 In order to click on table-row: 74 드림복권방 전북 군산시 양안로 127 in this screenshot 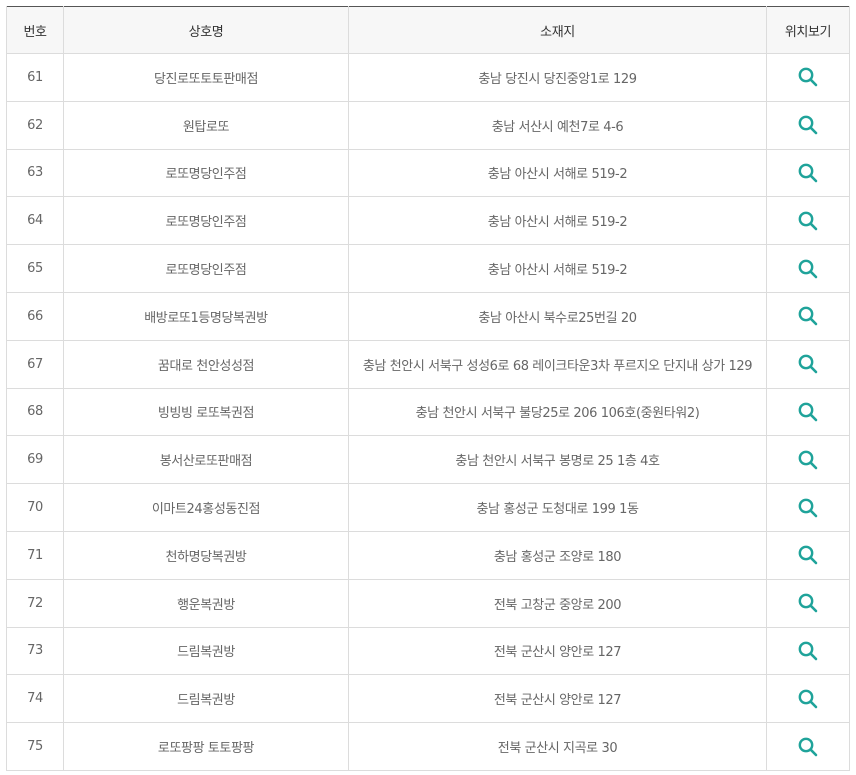, I will do `click(428, 699)`.